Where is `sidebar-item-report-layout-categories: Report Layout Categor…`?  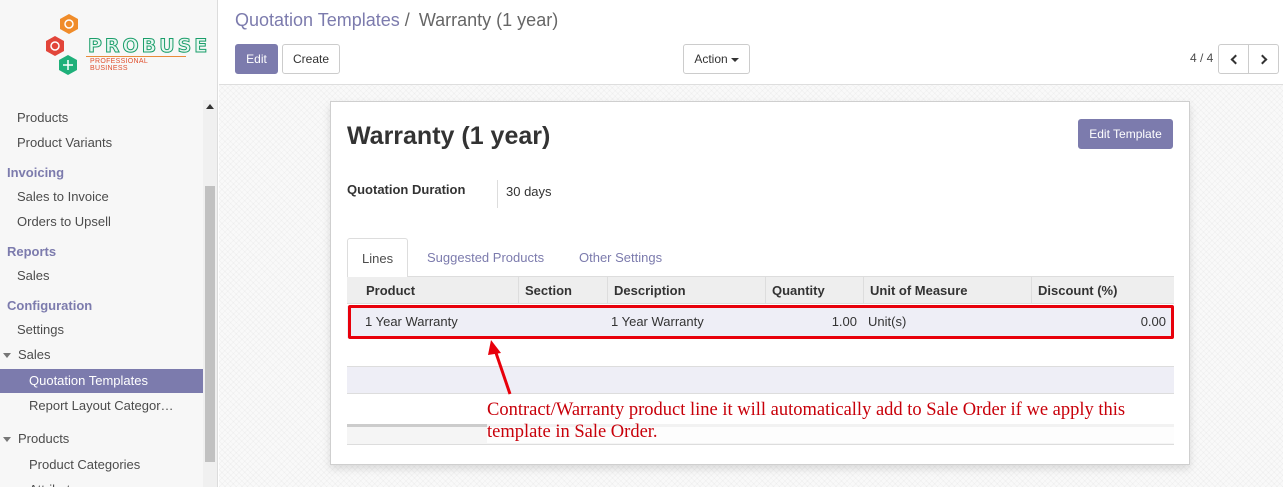
sidebar-item-report-layout-categories: Report Layout Categor… is located at coordinates (101, 406).